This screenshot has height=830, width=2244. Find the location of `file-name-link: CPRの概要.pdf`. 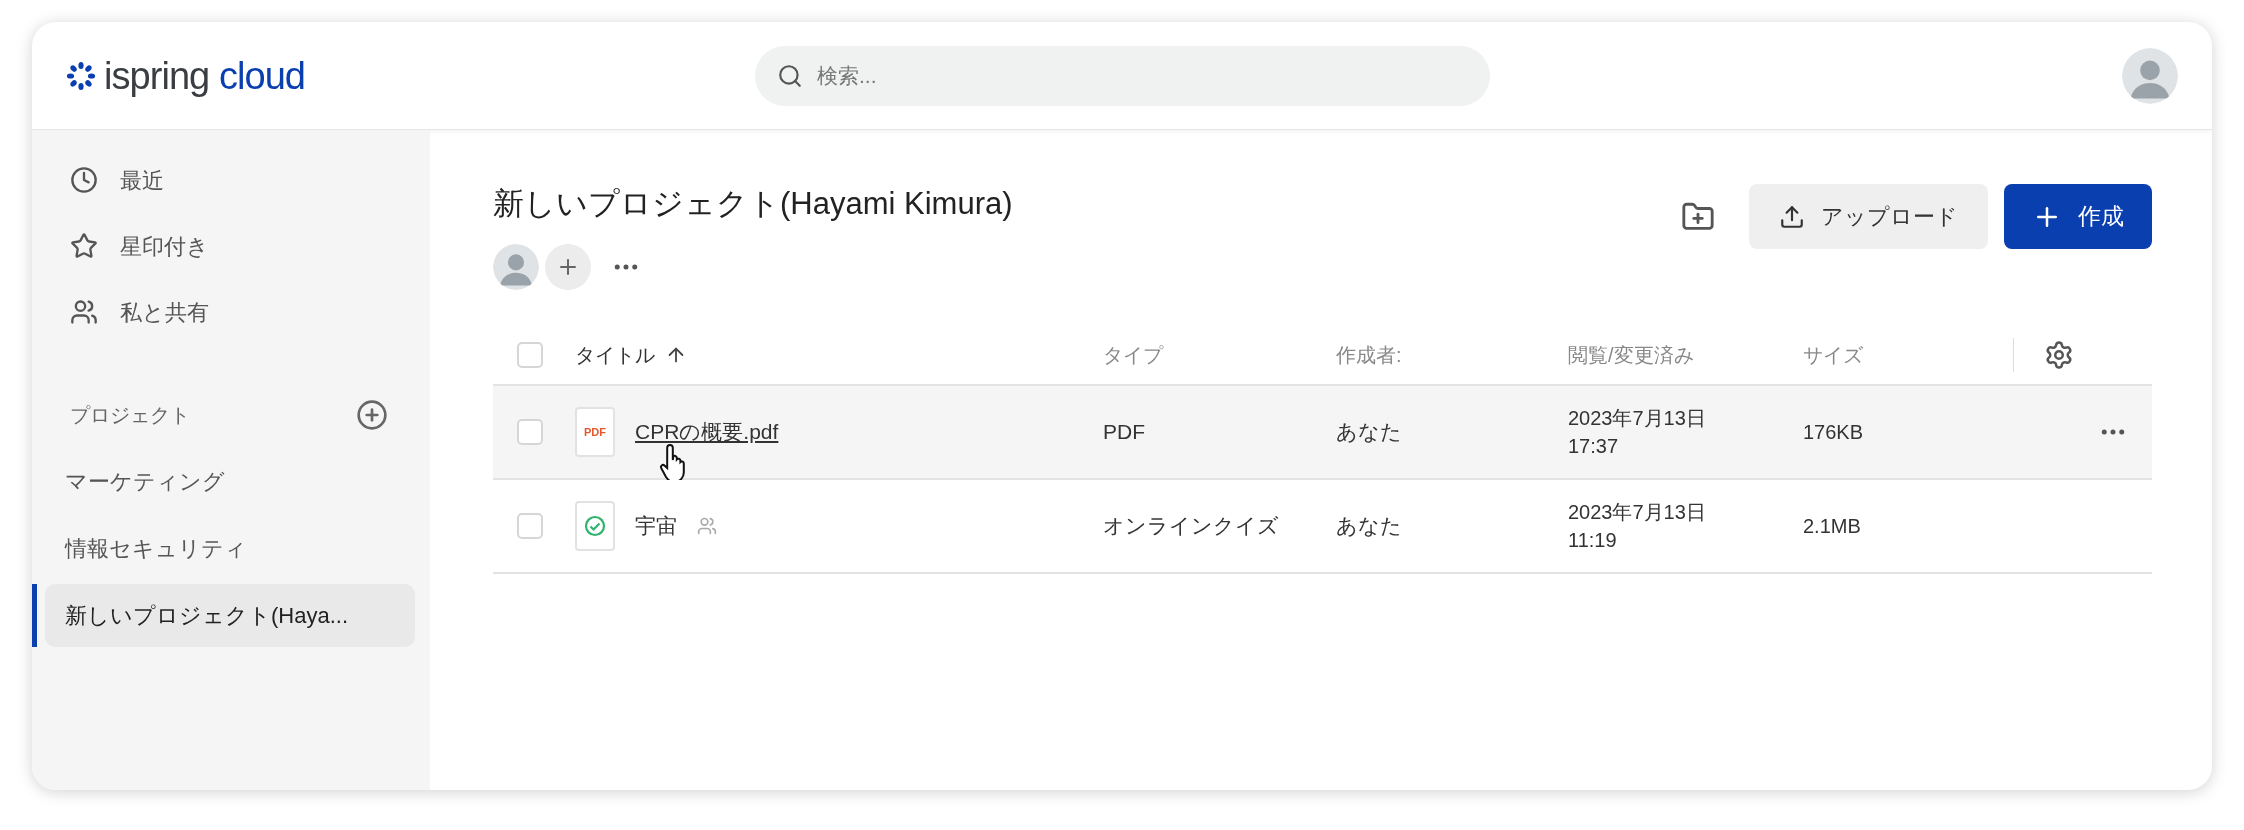

file-name-link: CPRの概要.pdf is located at coordinates (707, 432).